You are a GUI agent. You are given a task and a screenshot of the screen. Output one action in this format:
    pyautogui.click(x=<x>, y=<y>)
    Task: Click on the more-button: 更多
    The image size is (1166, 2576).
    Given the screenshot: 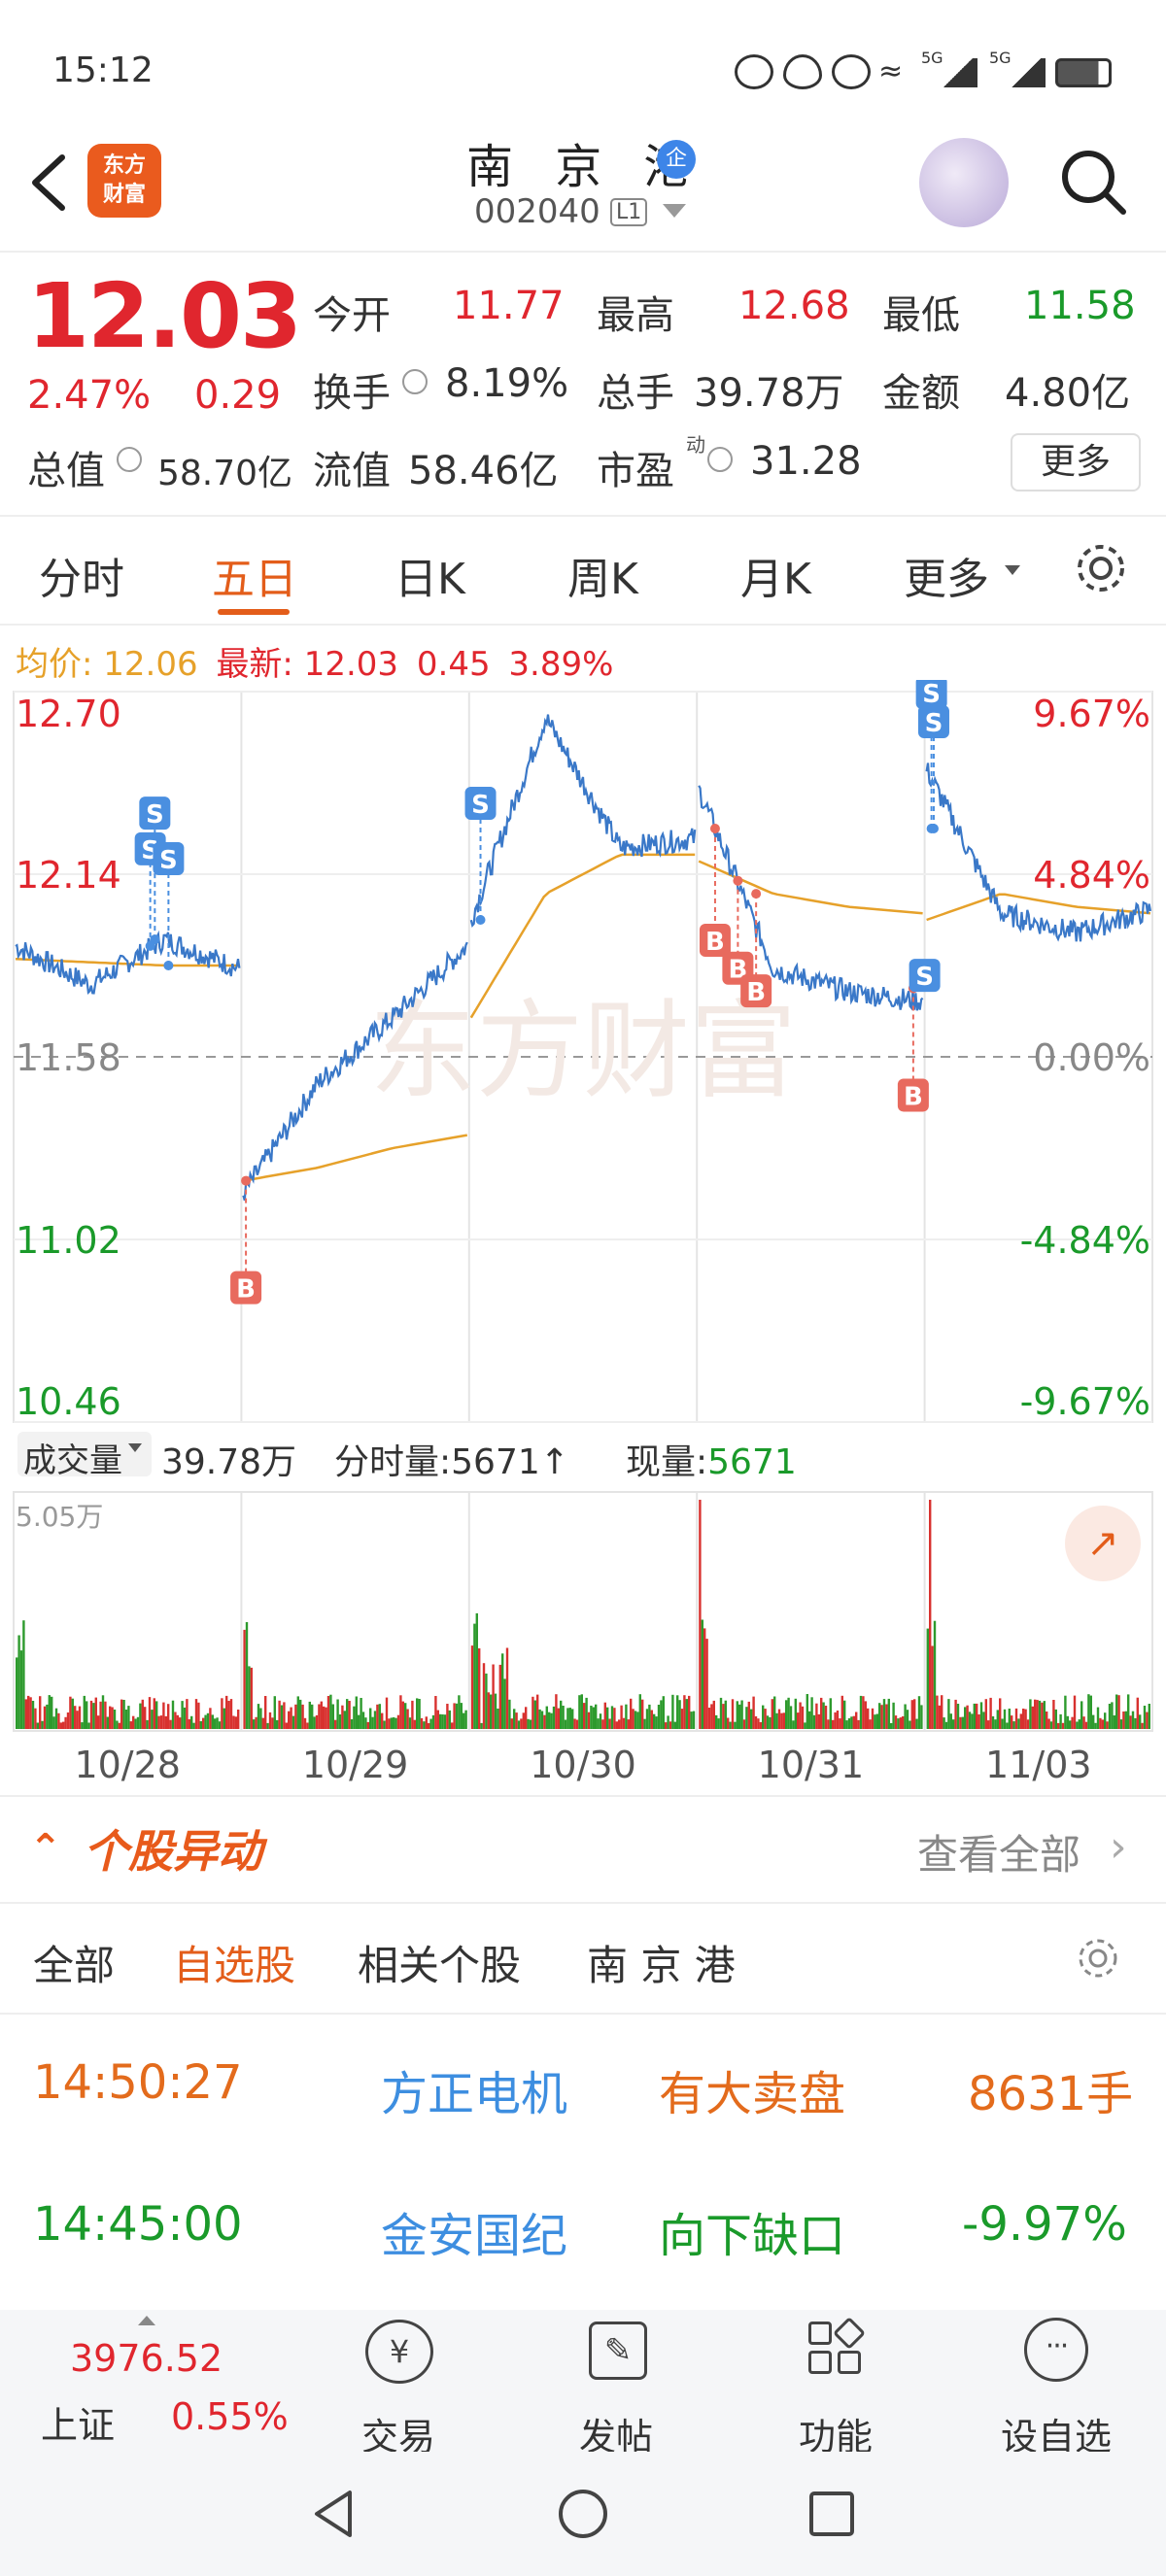 What is the action you would take?
    pyautogui.click(x=1076, y=462)
    